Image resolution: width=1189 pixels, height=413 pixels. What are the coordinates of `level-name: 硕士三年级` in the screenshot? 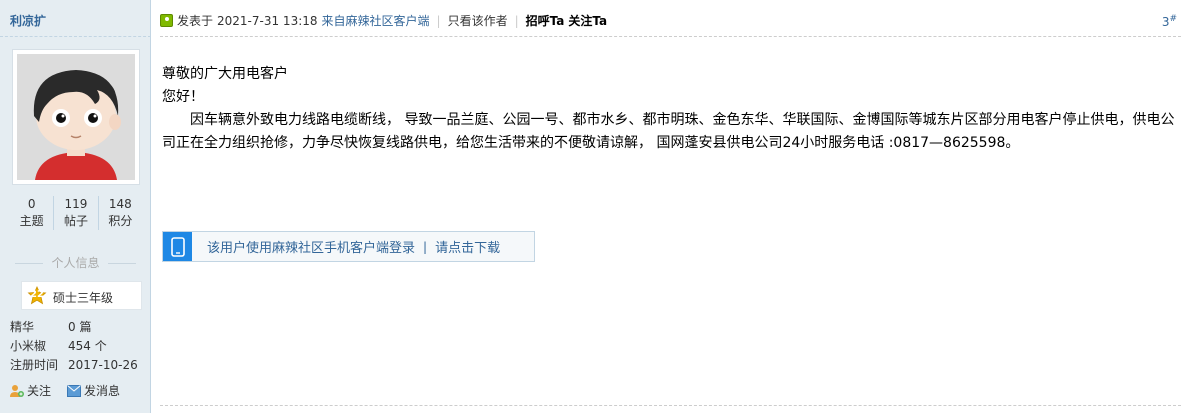 It's located at (83, 298).